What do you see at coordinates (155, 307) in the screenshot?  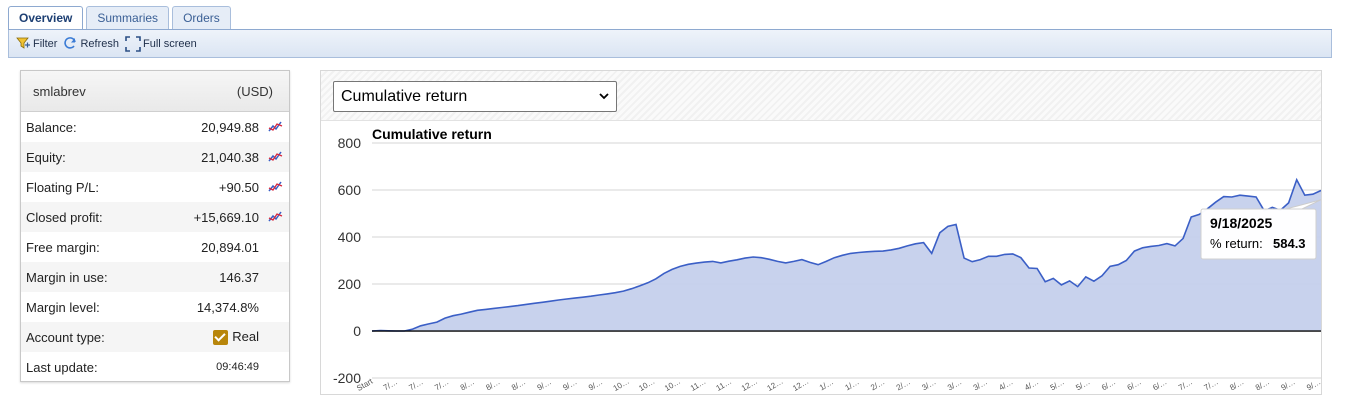 I see `account-row: Margin level: 14,374.8%` at bounding box center [155, 307].